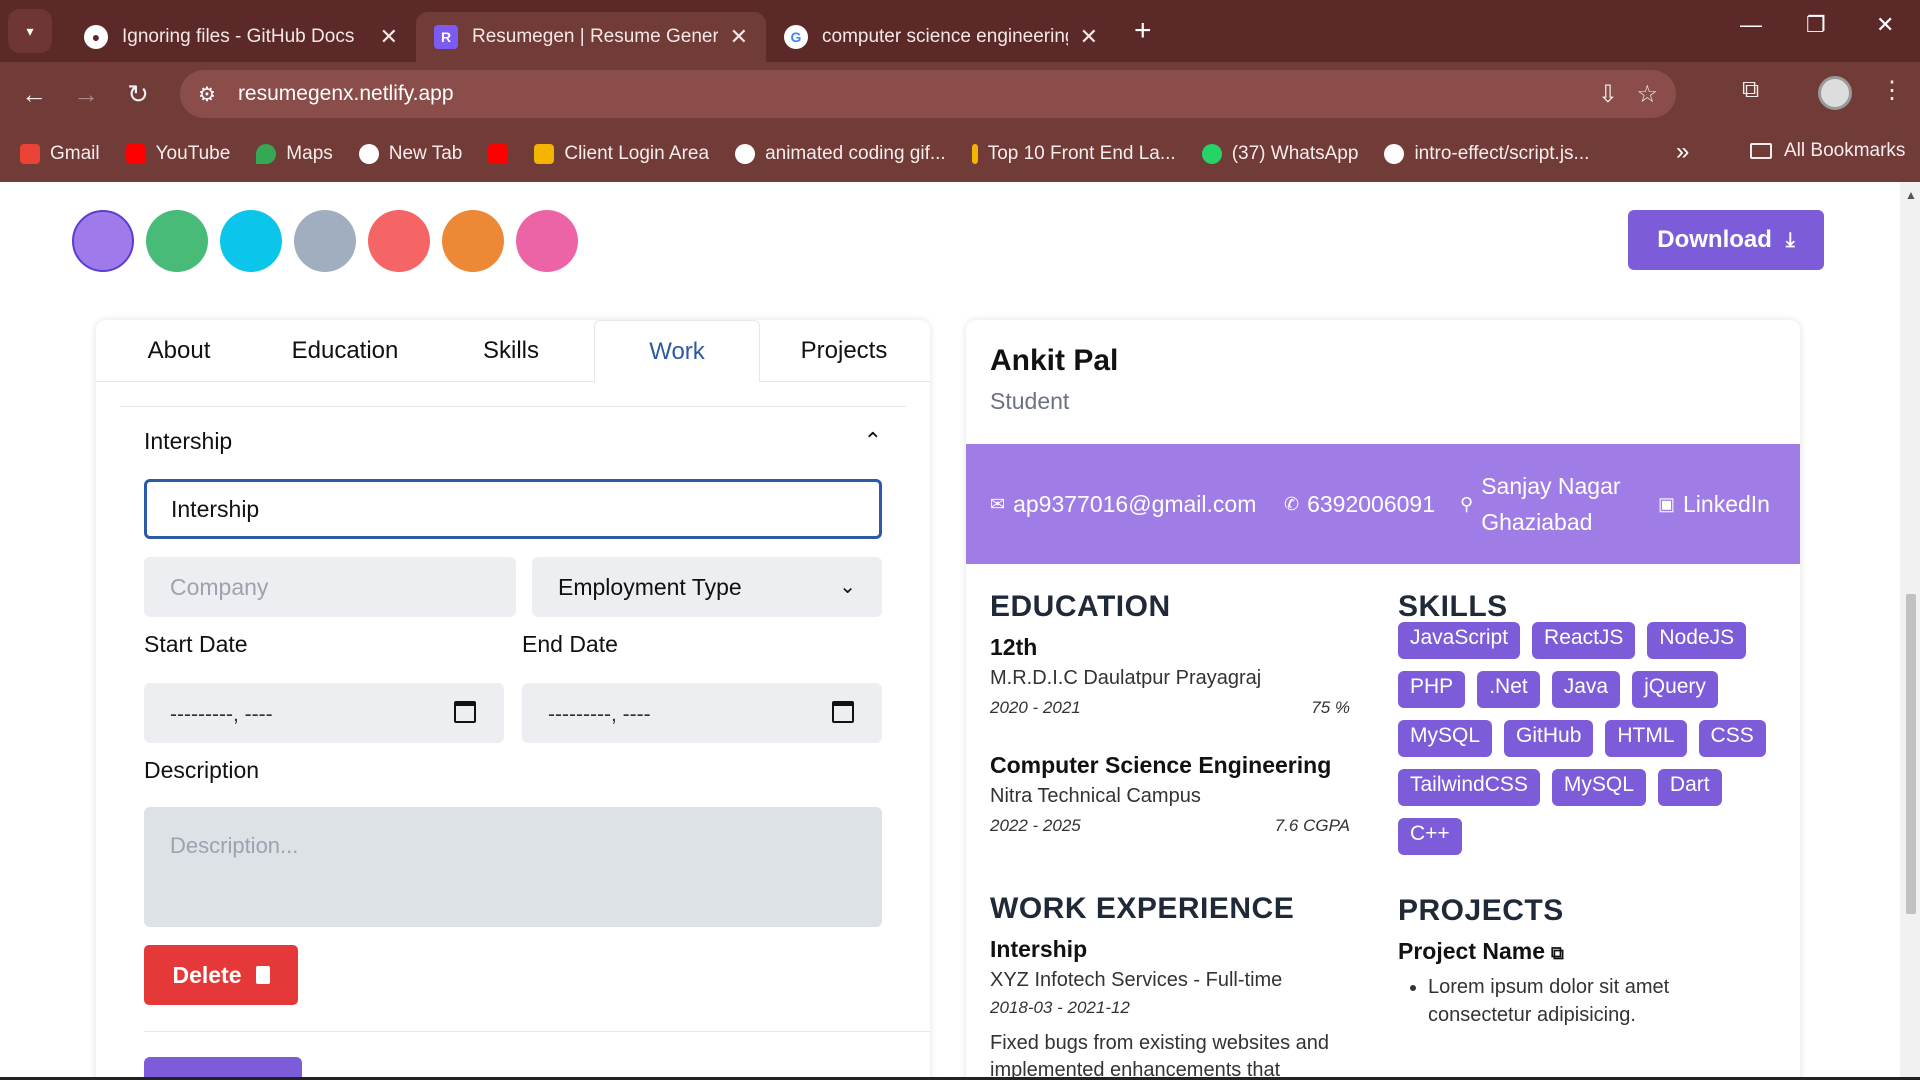 The image size is (1920, 1080). Describe the element at coordinates (1371, 503) in the screenshot. I see `phone-text: 6392006091` at that location.